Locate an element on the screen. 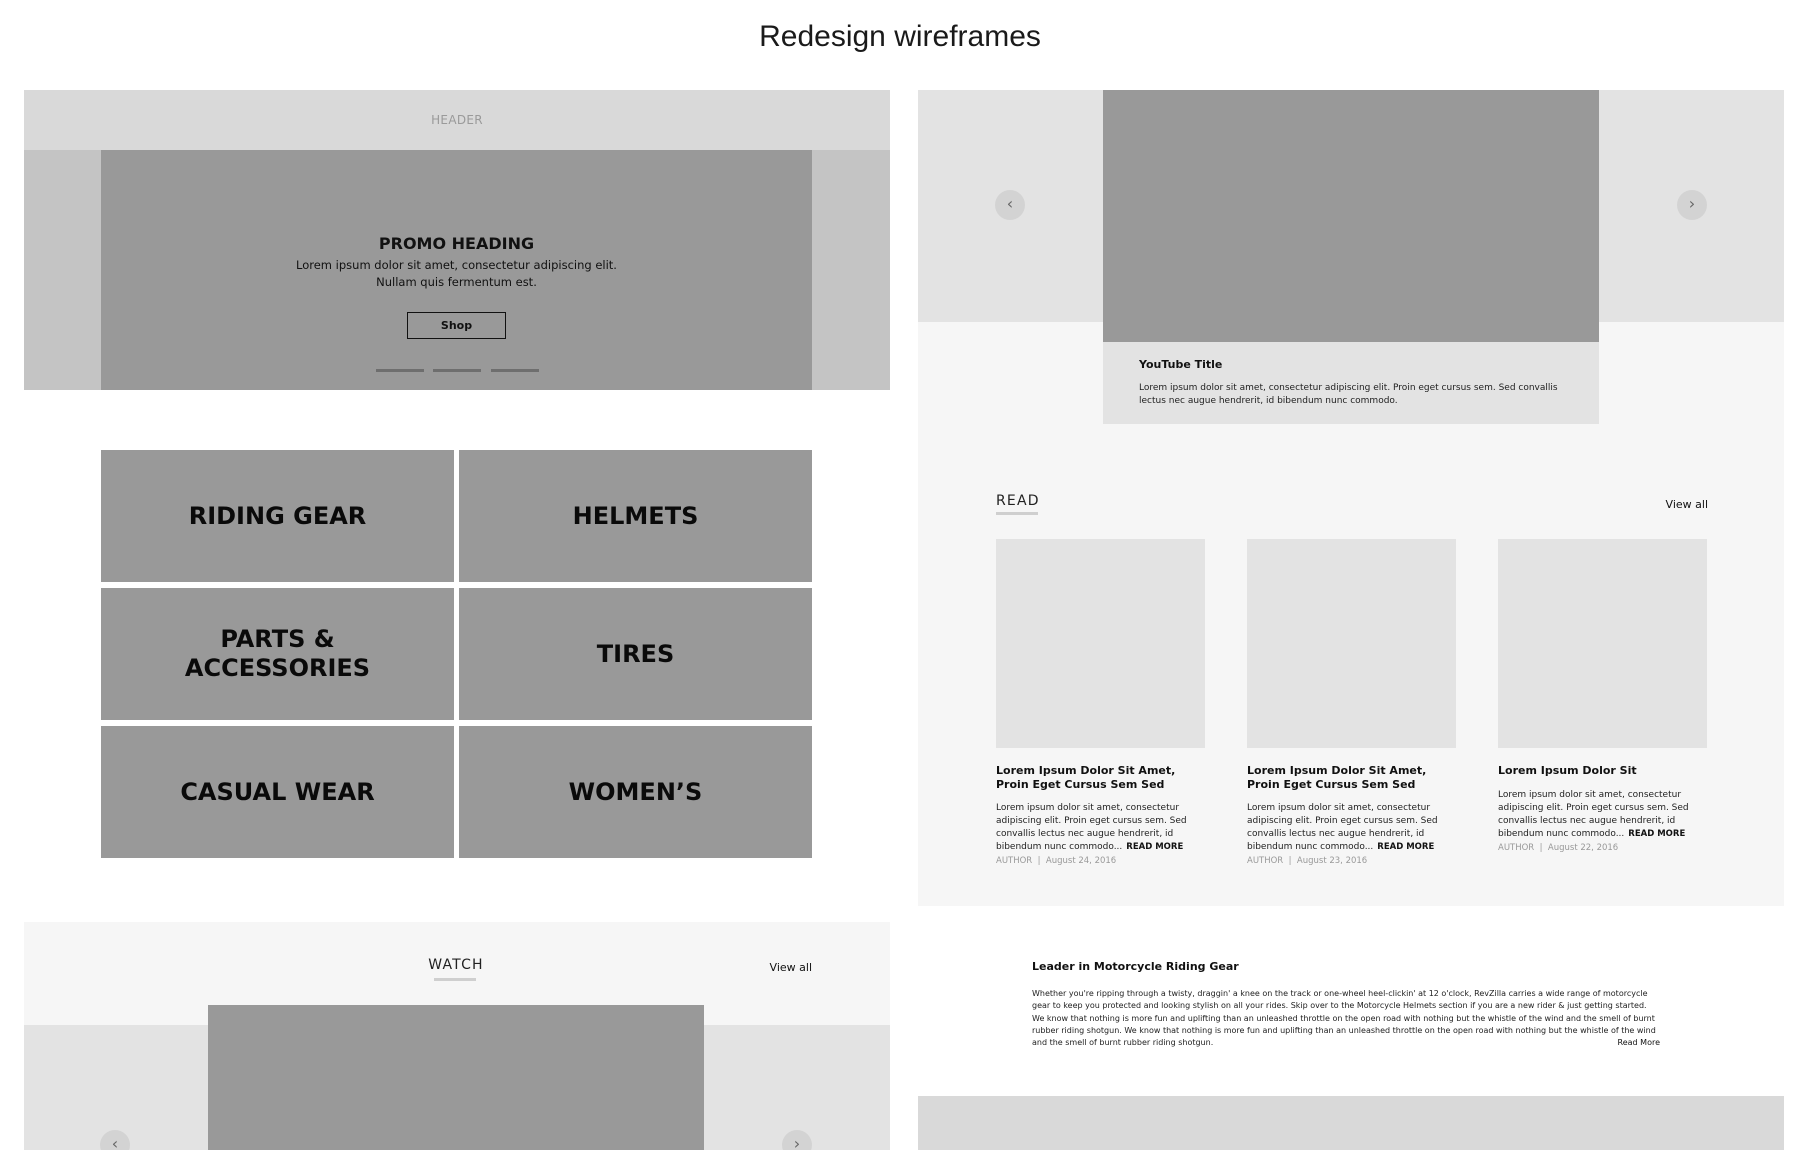  video-next-arrow-icon: › is located at coordinates (1692, 205).